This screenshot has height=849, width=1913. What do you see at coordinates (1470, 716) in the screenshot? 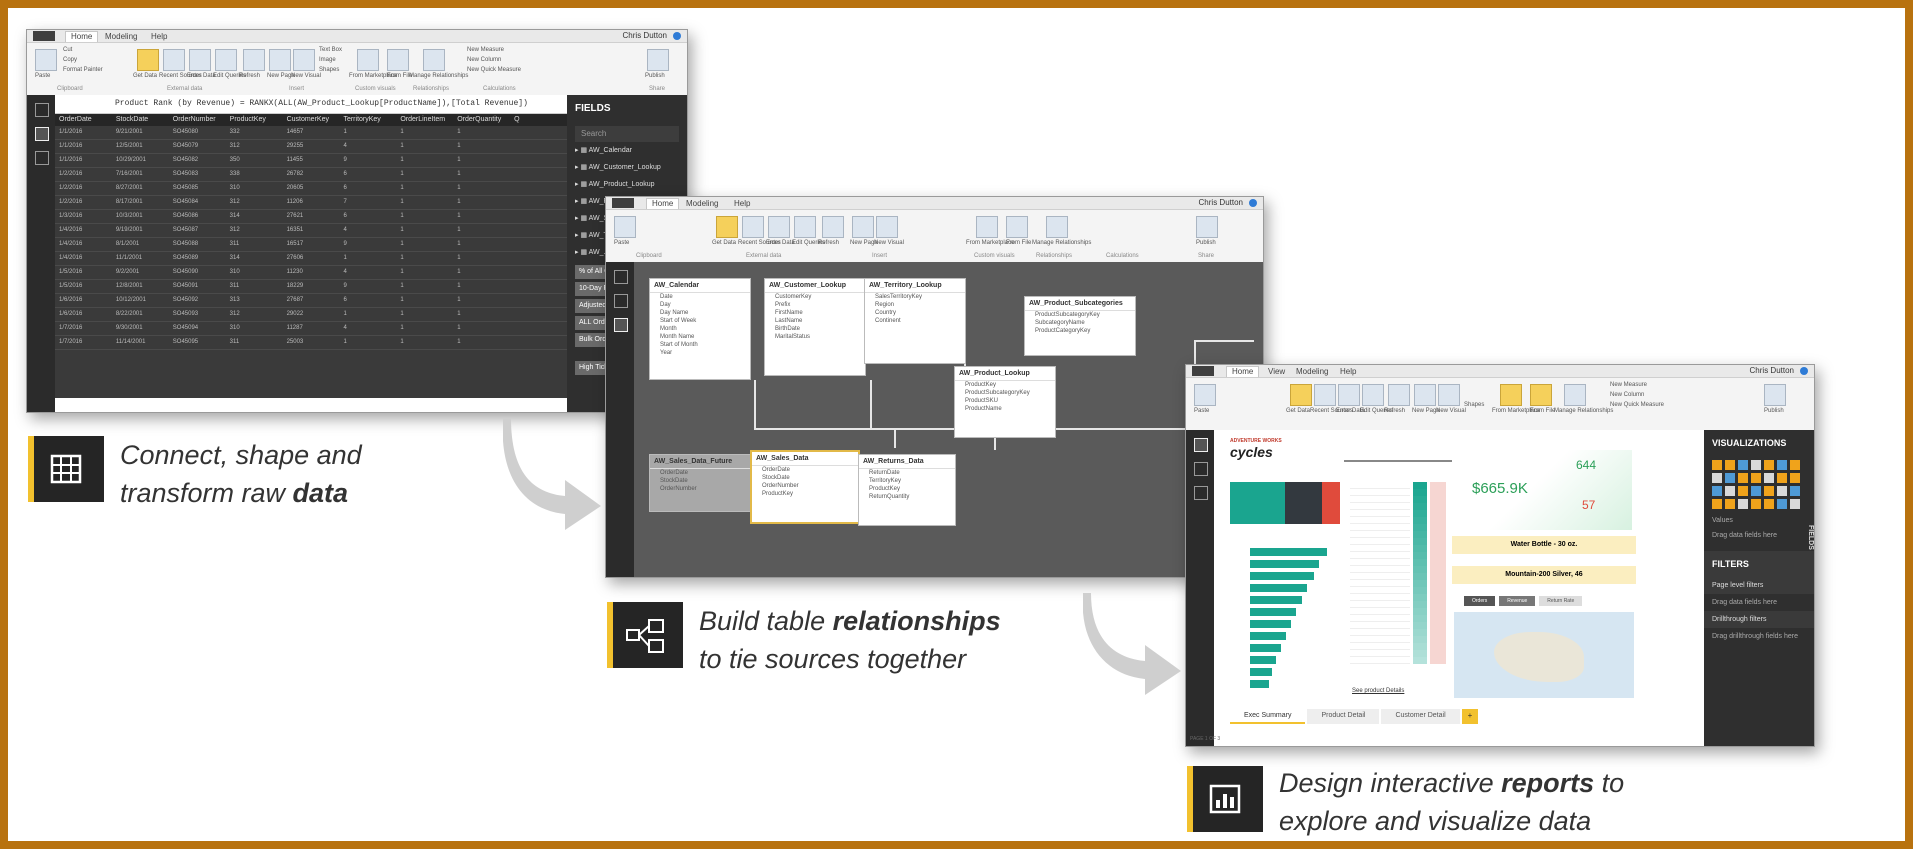
I see `add-page-button: +` at bounding box center [1470, 716].